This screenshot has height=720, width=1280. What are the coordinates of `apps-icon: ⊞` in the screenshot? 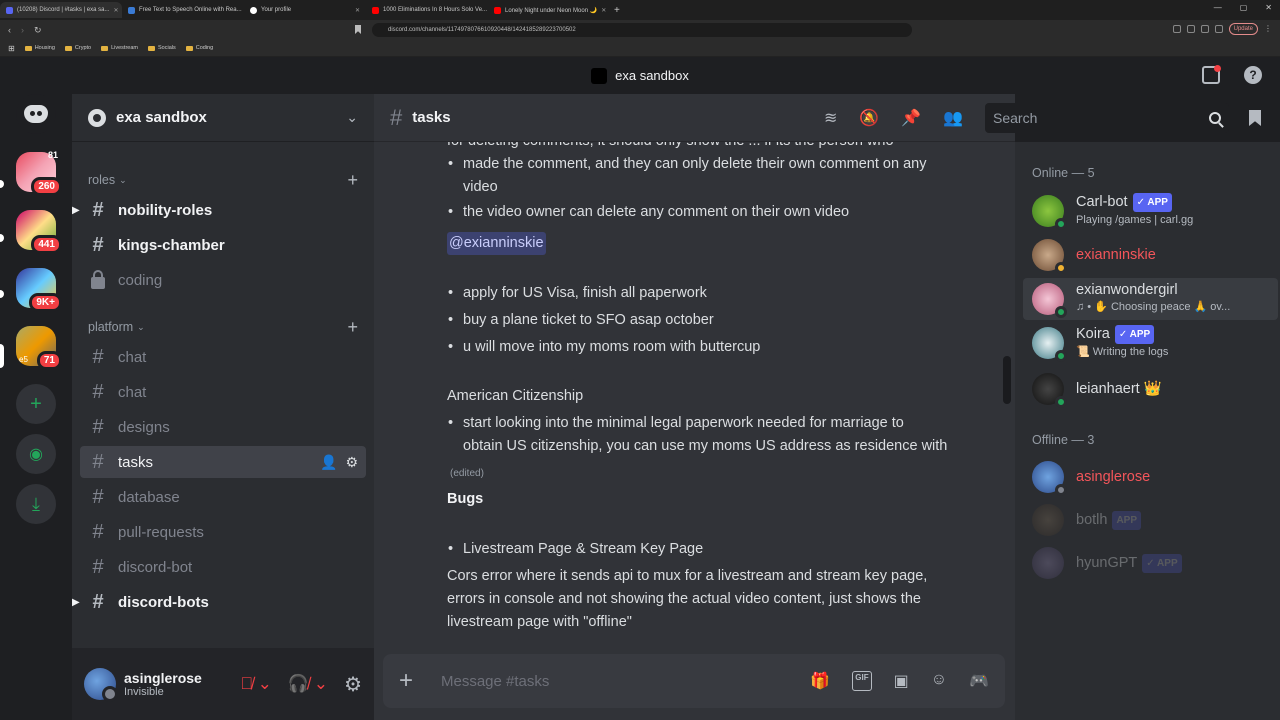 It's located at (11, 48).